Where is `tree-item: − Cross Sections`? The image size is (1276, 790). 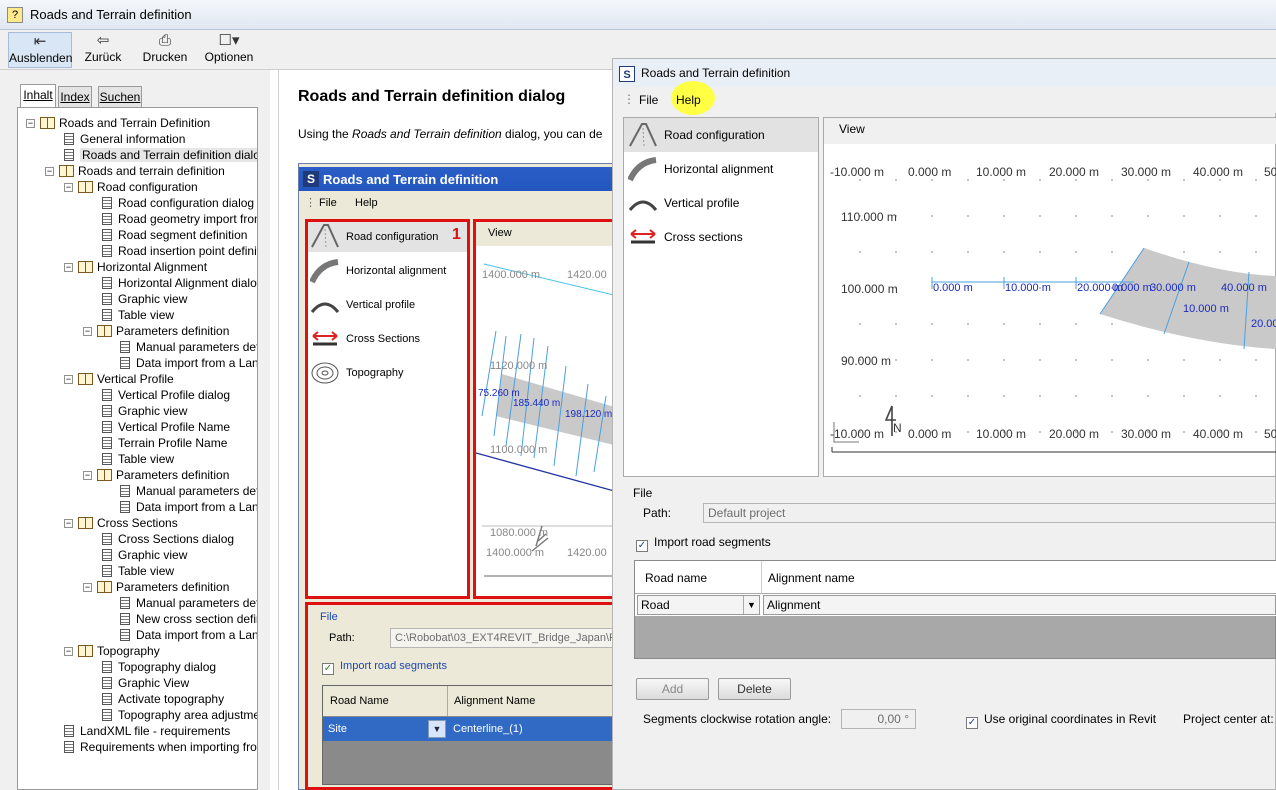 tree-item: − Cross Sections is located at coordinates (121, 523).